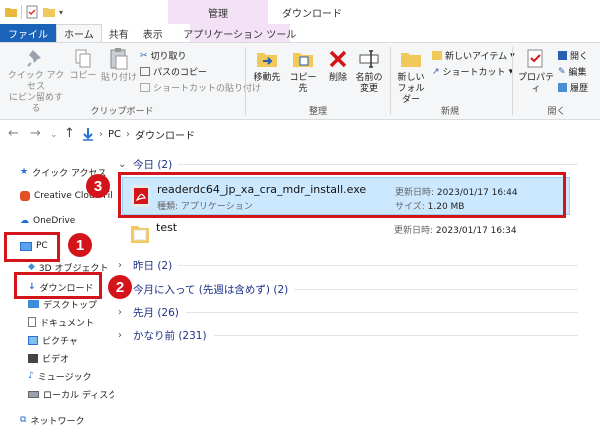 This screenshot has width=600, height=448. What do you see at coordinates (303, 71) in the screenshot?
I see `copy-to-button: コピー先` at bounding box center [303, 71].